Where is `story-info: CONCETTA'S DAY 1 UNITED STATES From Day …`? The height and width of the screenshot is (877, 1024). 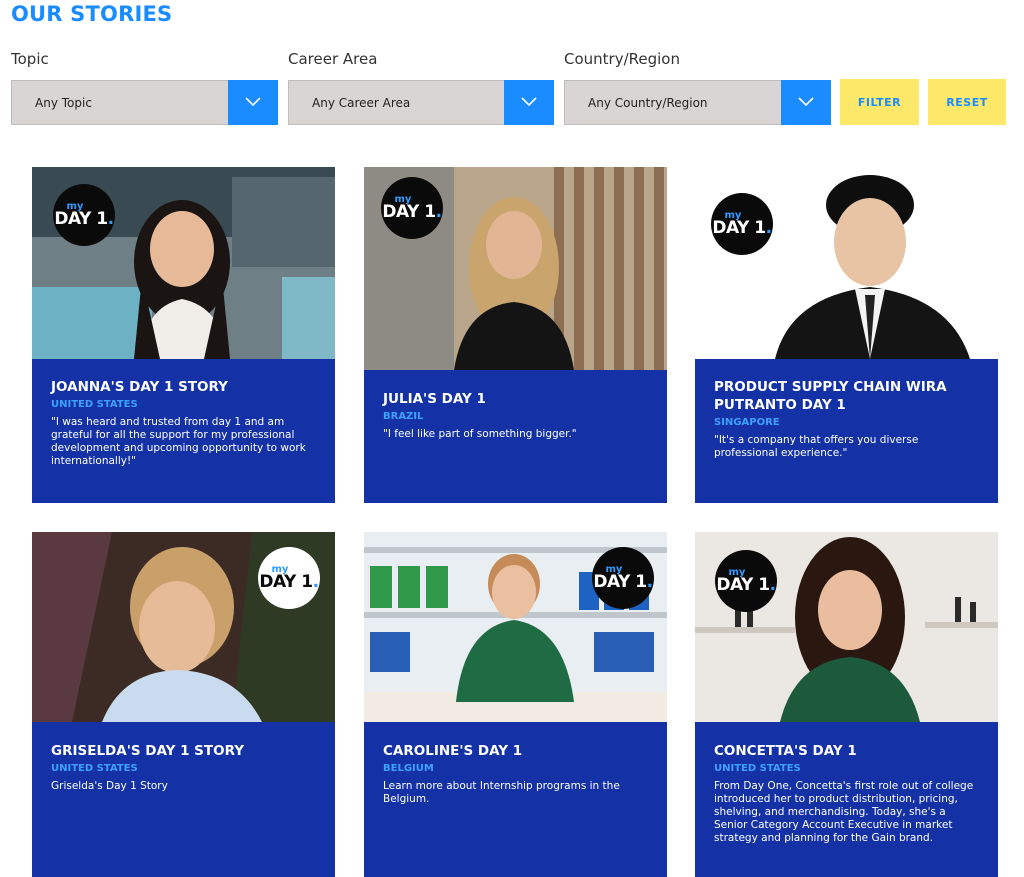
story-info: CONCETTA'S DAY 1 UNITED STATES From Day … is located at coordinates (846, 799).